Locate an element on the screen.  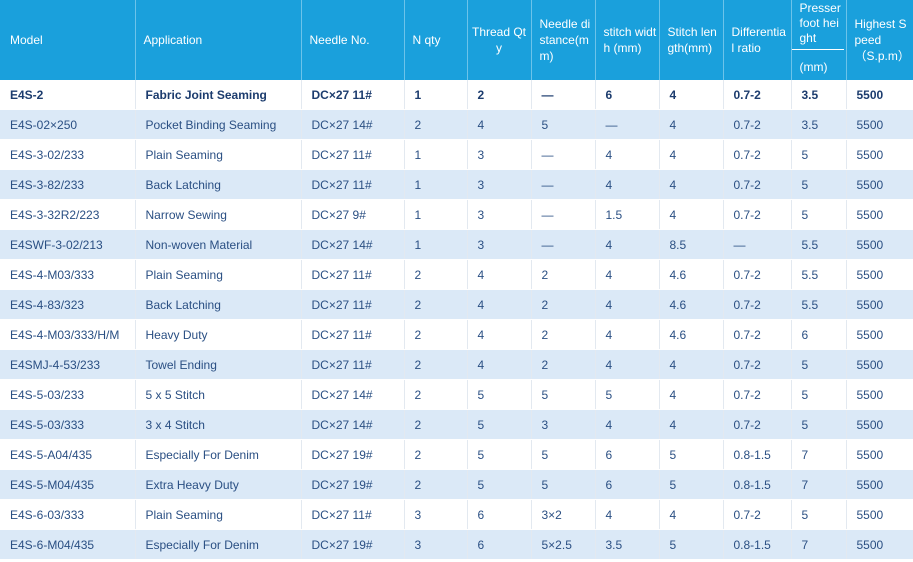
cell-needle: DC×27 9# is located at coordinates (353, 214).